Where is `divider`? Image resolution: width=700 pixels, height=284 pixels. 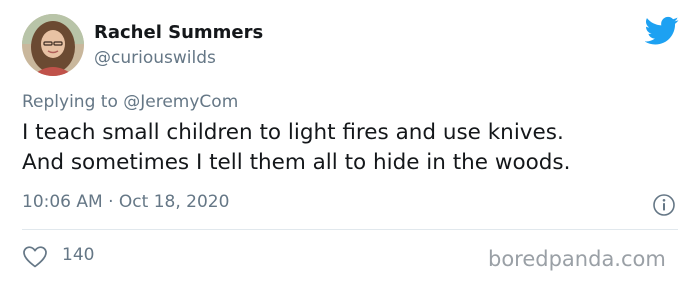
divider is located at coordinates (350, 229).